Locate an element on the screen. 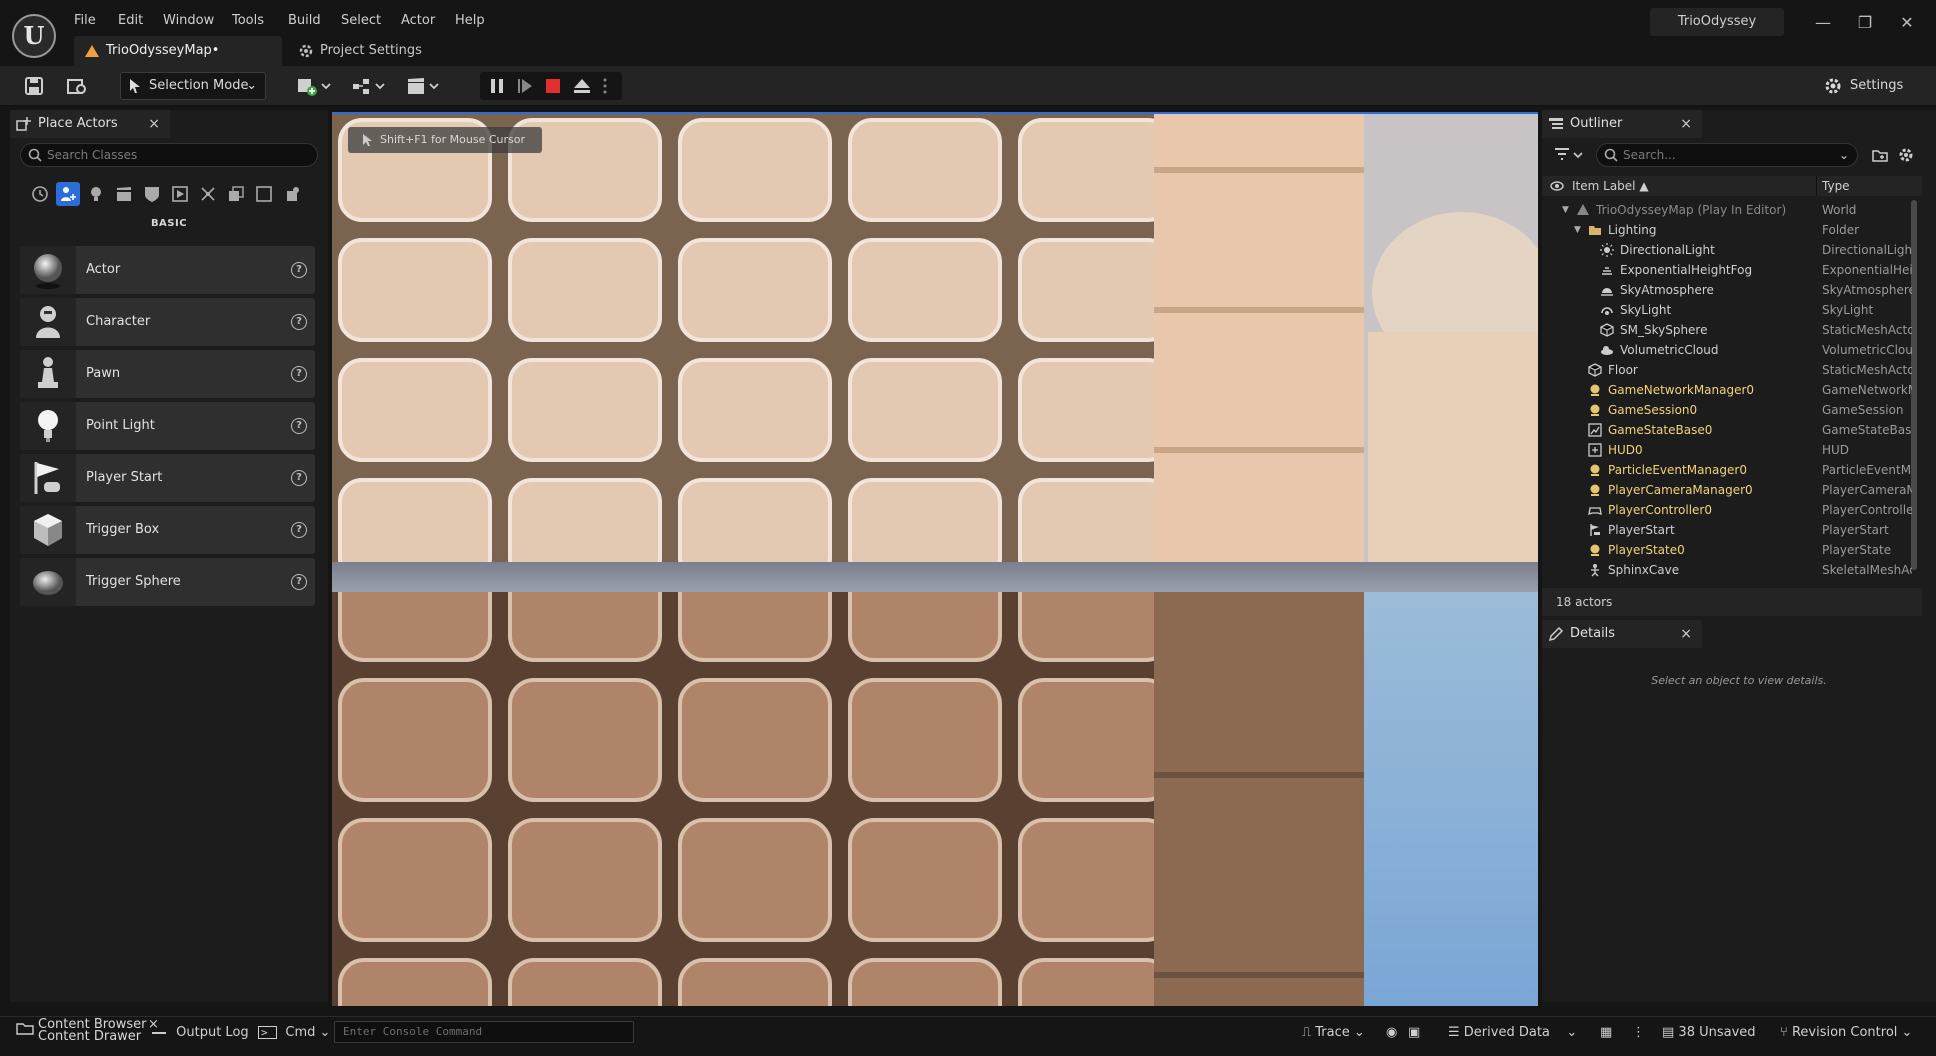  menu-file: File is located at coordinates (85, 21).